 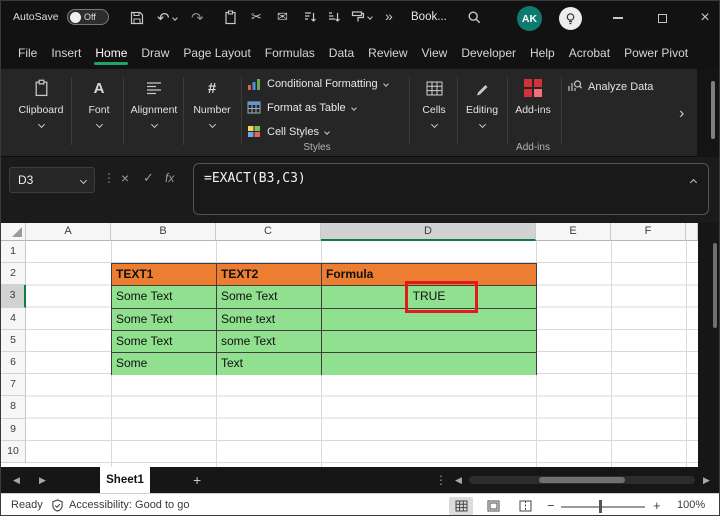 What do you see at coordinates (155, 52) in the screenshot?
I see `menu-tab-draw: Draw` at bounding box center [155, 52].